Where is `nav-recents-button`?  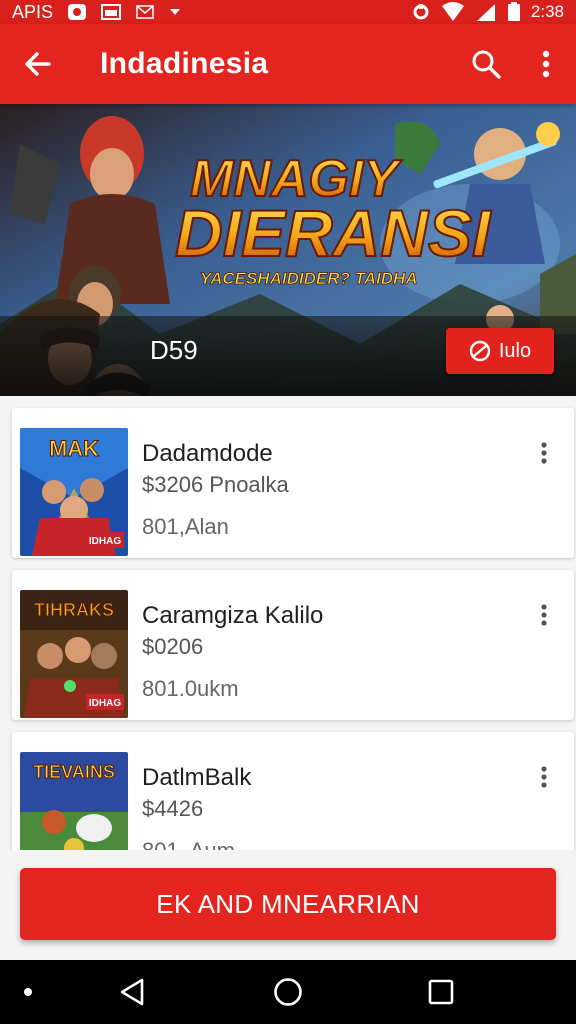
nav-recents-button is located at coordinates (441, 992).